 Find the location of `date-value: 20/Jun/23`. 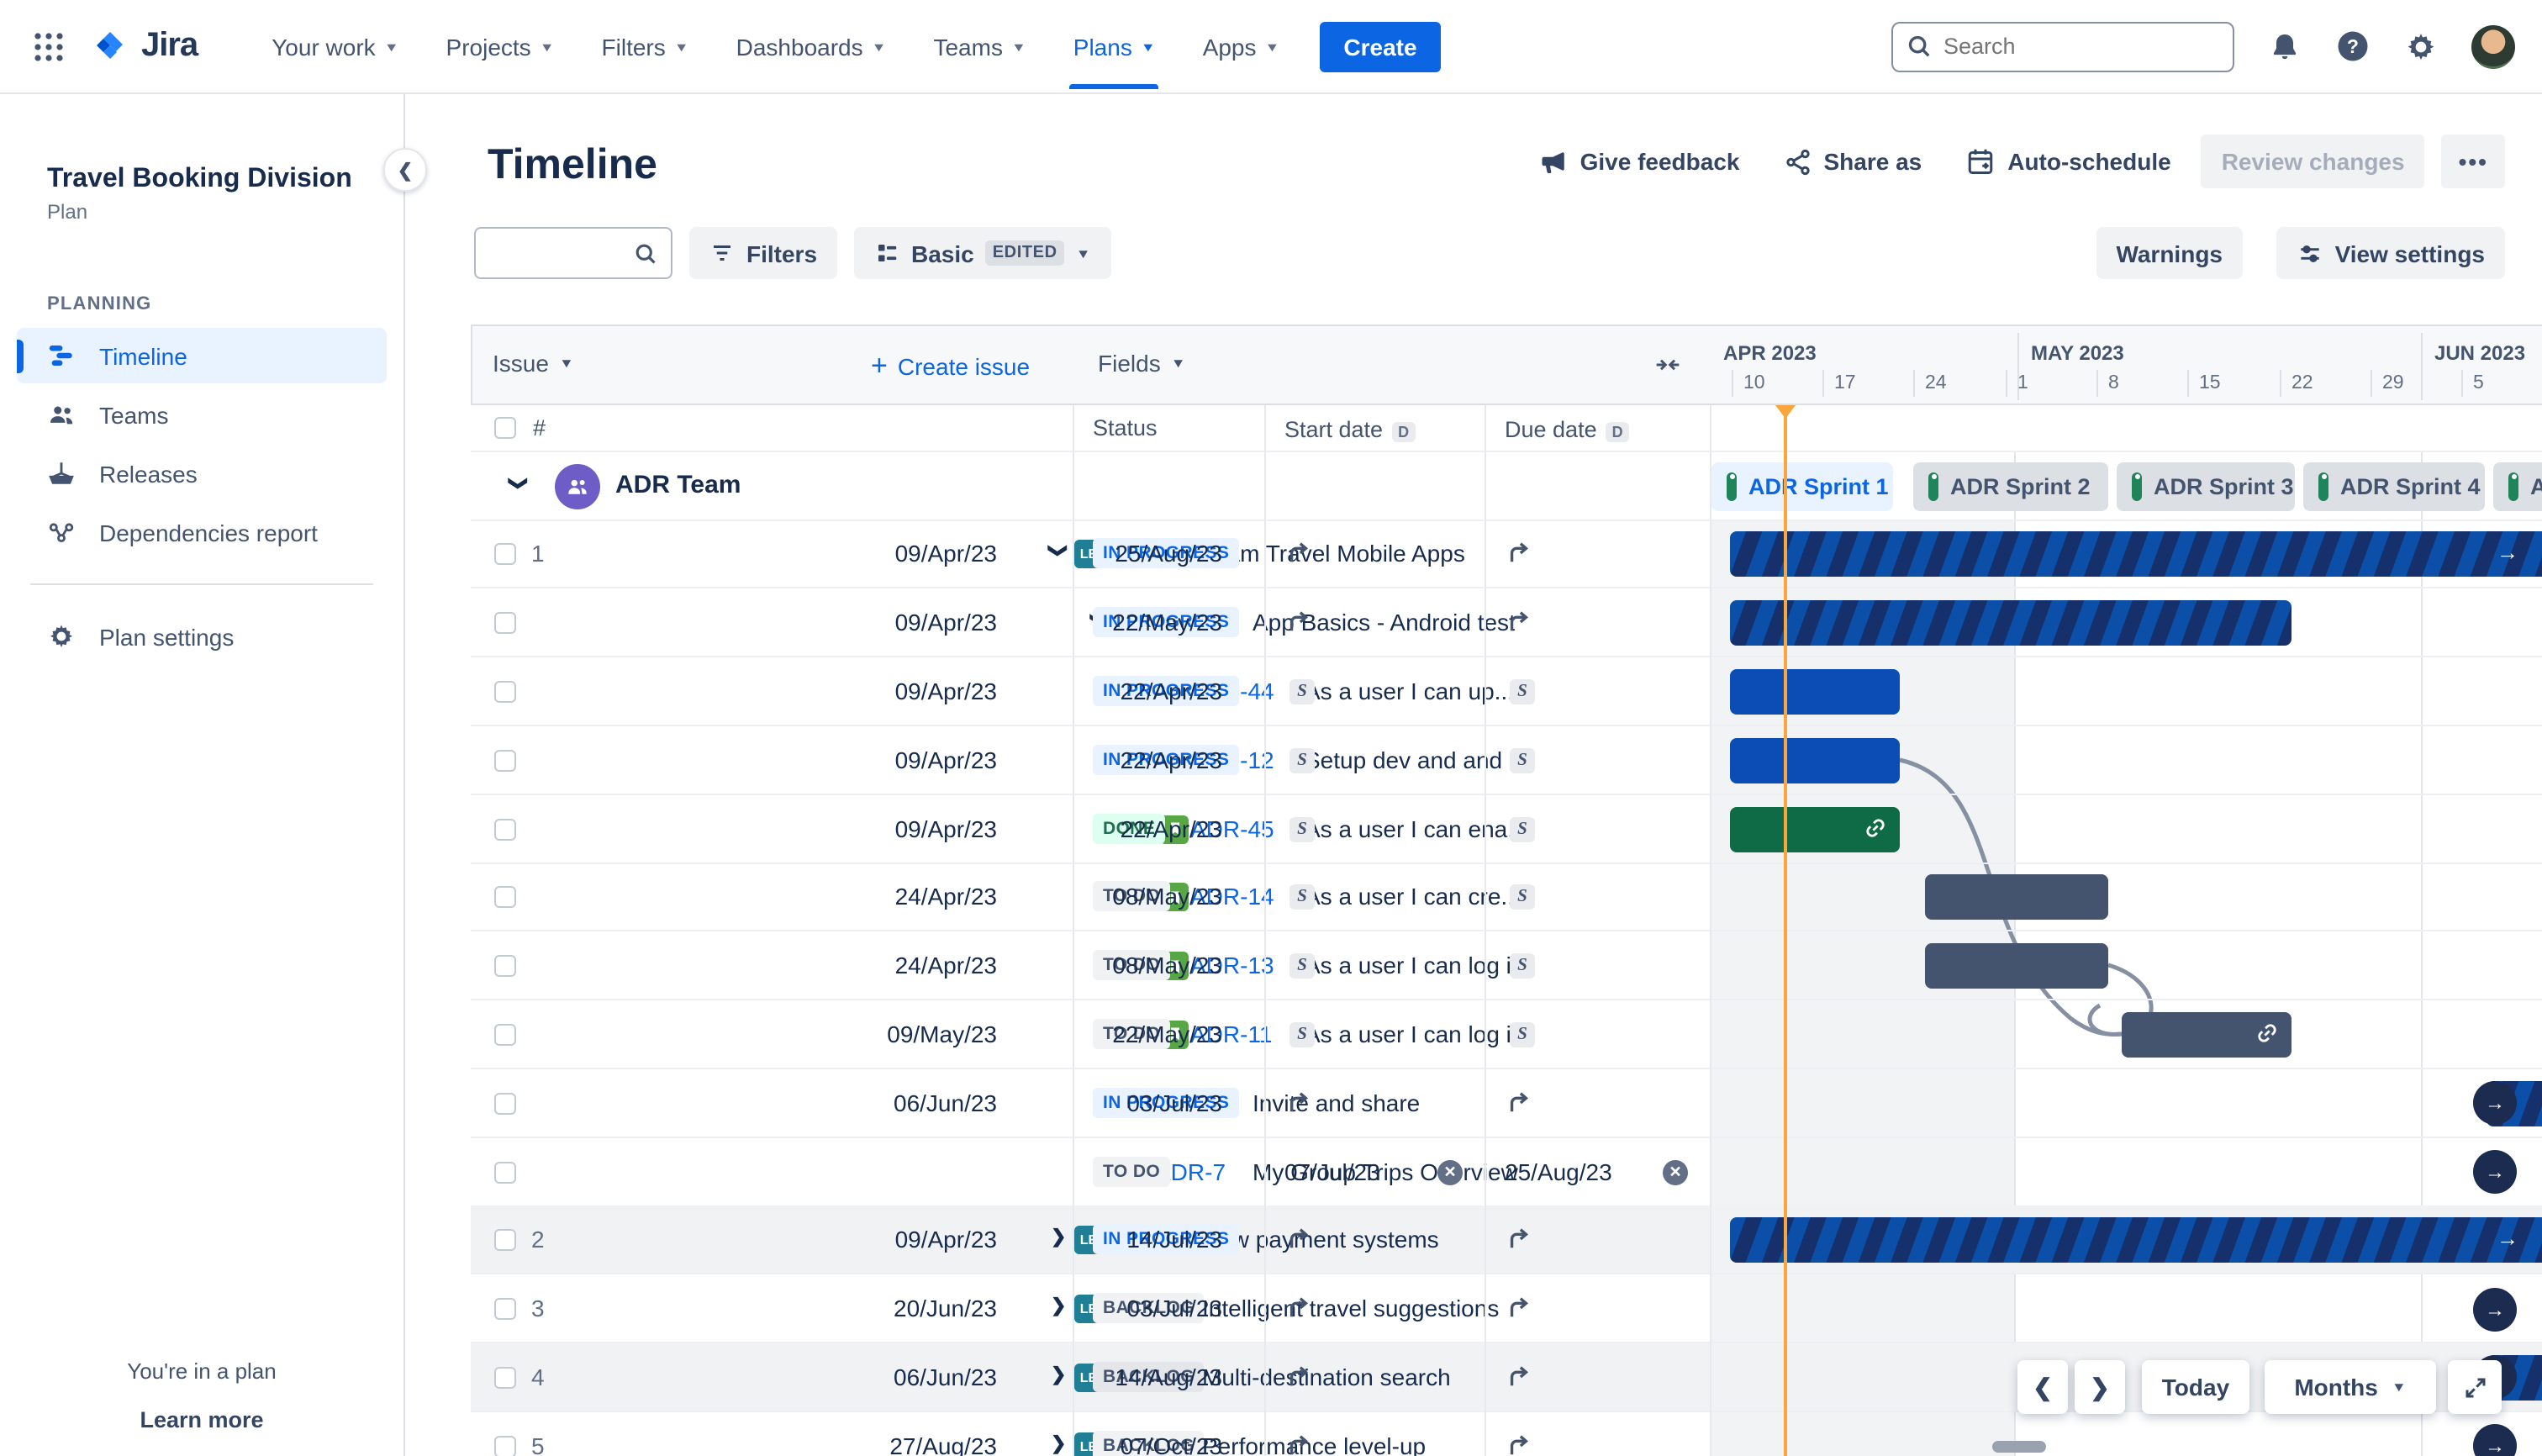

date-value: 20/Jun/23 is located at coordinates (945, 1308).